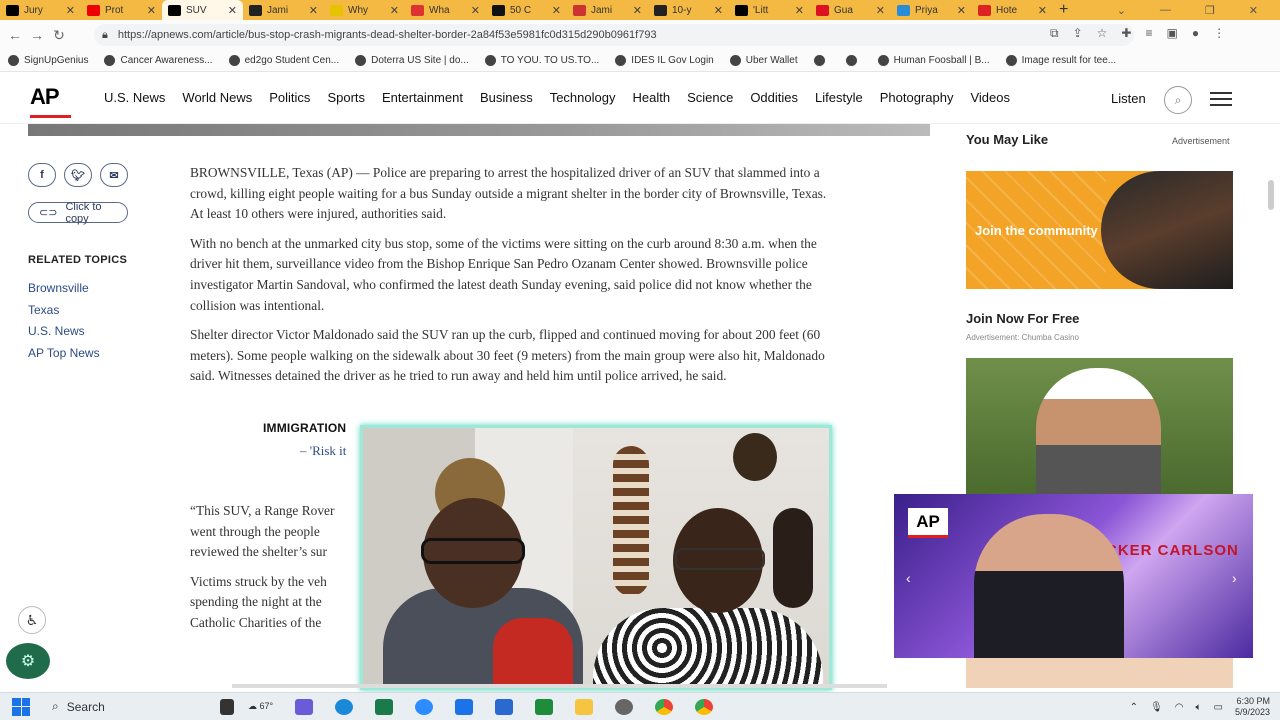 This screenshot has height=720, width=1280. I want to click on new-tab-icon: +, so click(1063, 10).